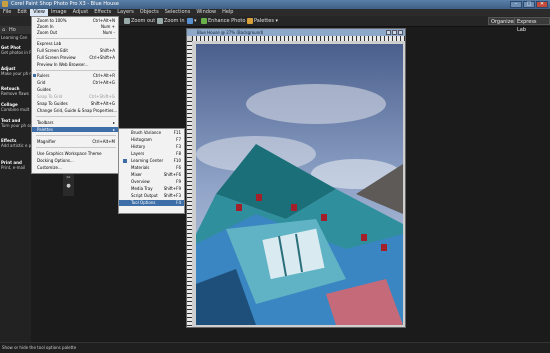 The width and height of the screenshot is (550, 353). What do you see at coordinates (151, 175) in the screenshot?
I see `submenu-item-mixer: Mixer Shift+F6` at bounding box center [151, 175].